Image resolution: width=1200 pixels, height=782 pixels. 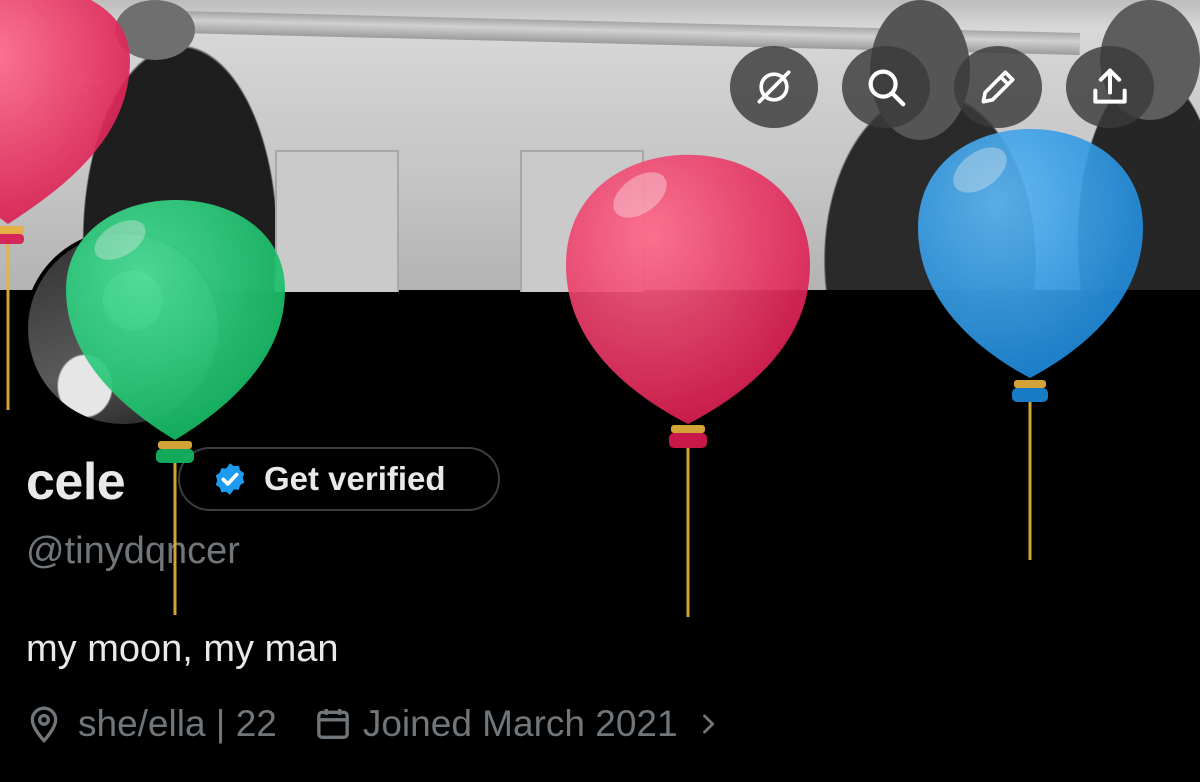 What do you see at coordinates (44, 725) in the screenshot?
I see `location-pin-icon` at bounding box center [44, 725].